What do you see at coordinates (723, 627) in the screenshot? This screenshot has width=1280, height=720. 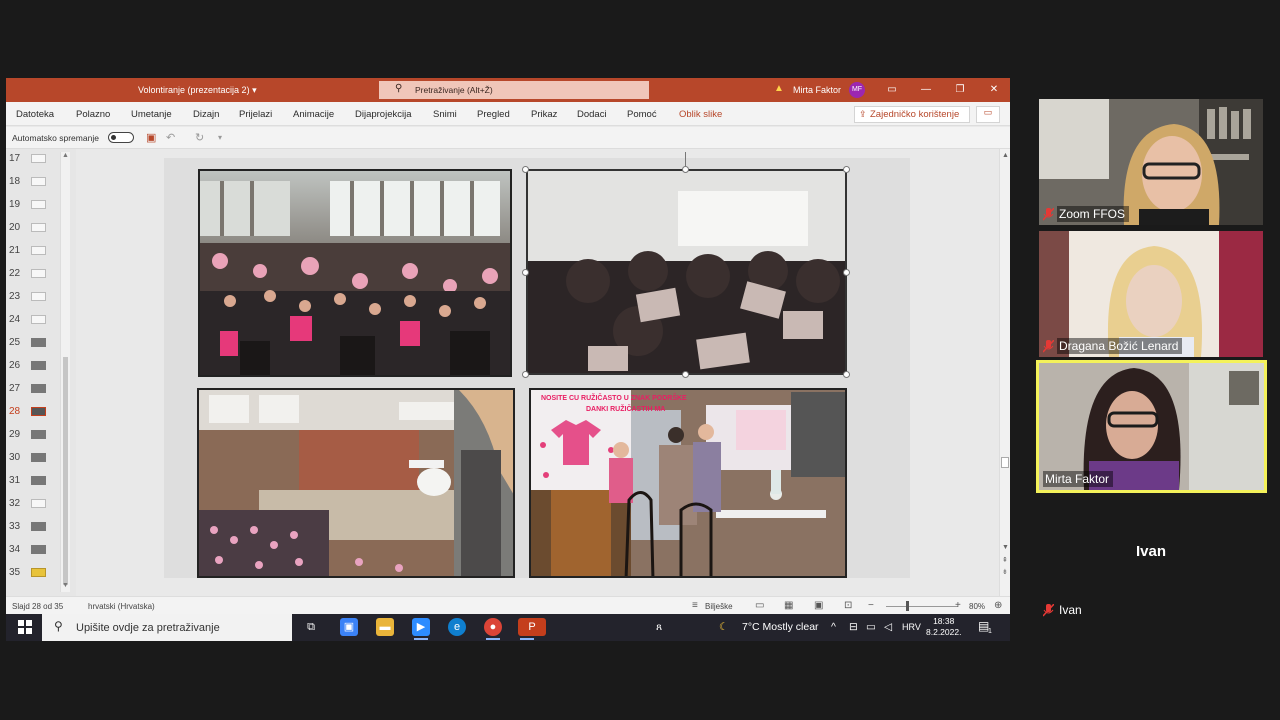 I see `weather-icon: ☾` at bounding box center [723, 627].